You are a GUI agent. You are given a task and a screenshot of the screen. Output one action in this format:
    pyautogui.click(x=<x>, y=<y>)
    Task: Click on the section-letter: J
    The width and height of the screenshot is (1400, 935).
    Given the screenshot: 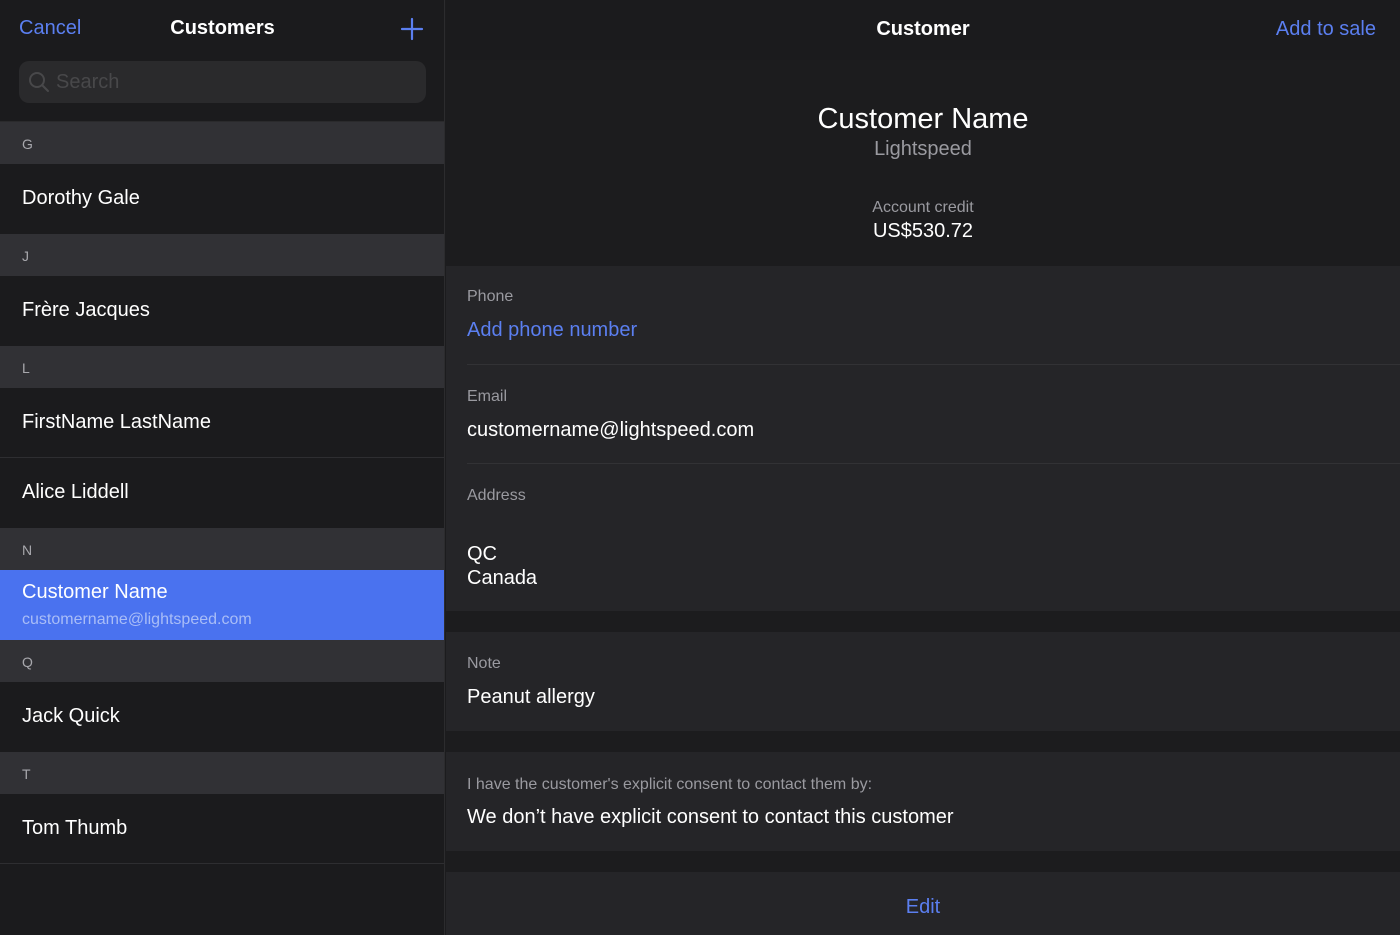 What is the action you would take?
    pyautogui.click(x=25, y=256)
    